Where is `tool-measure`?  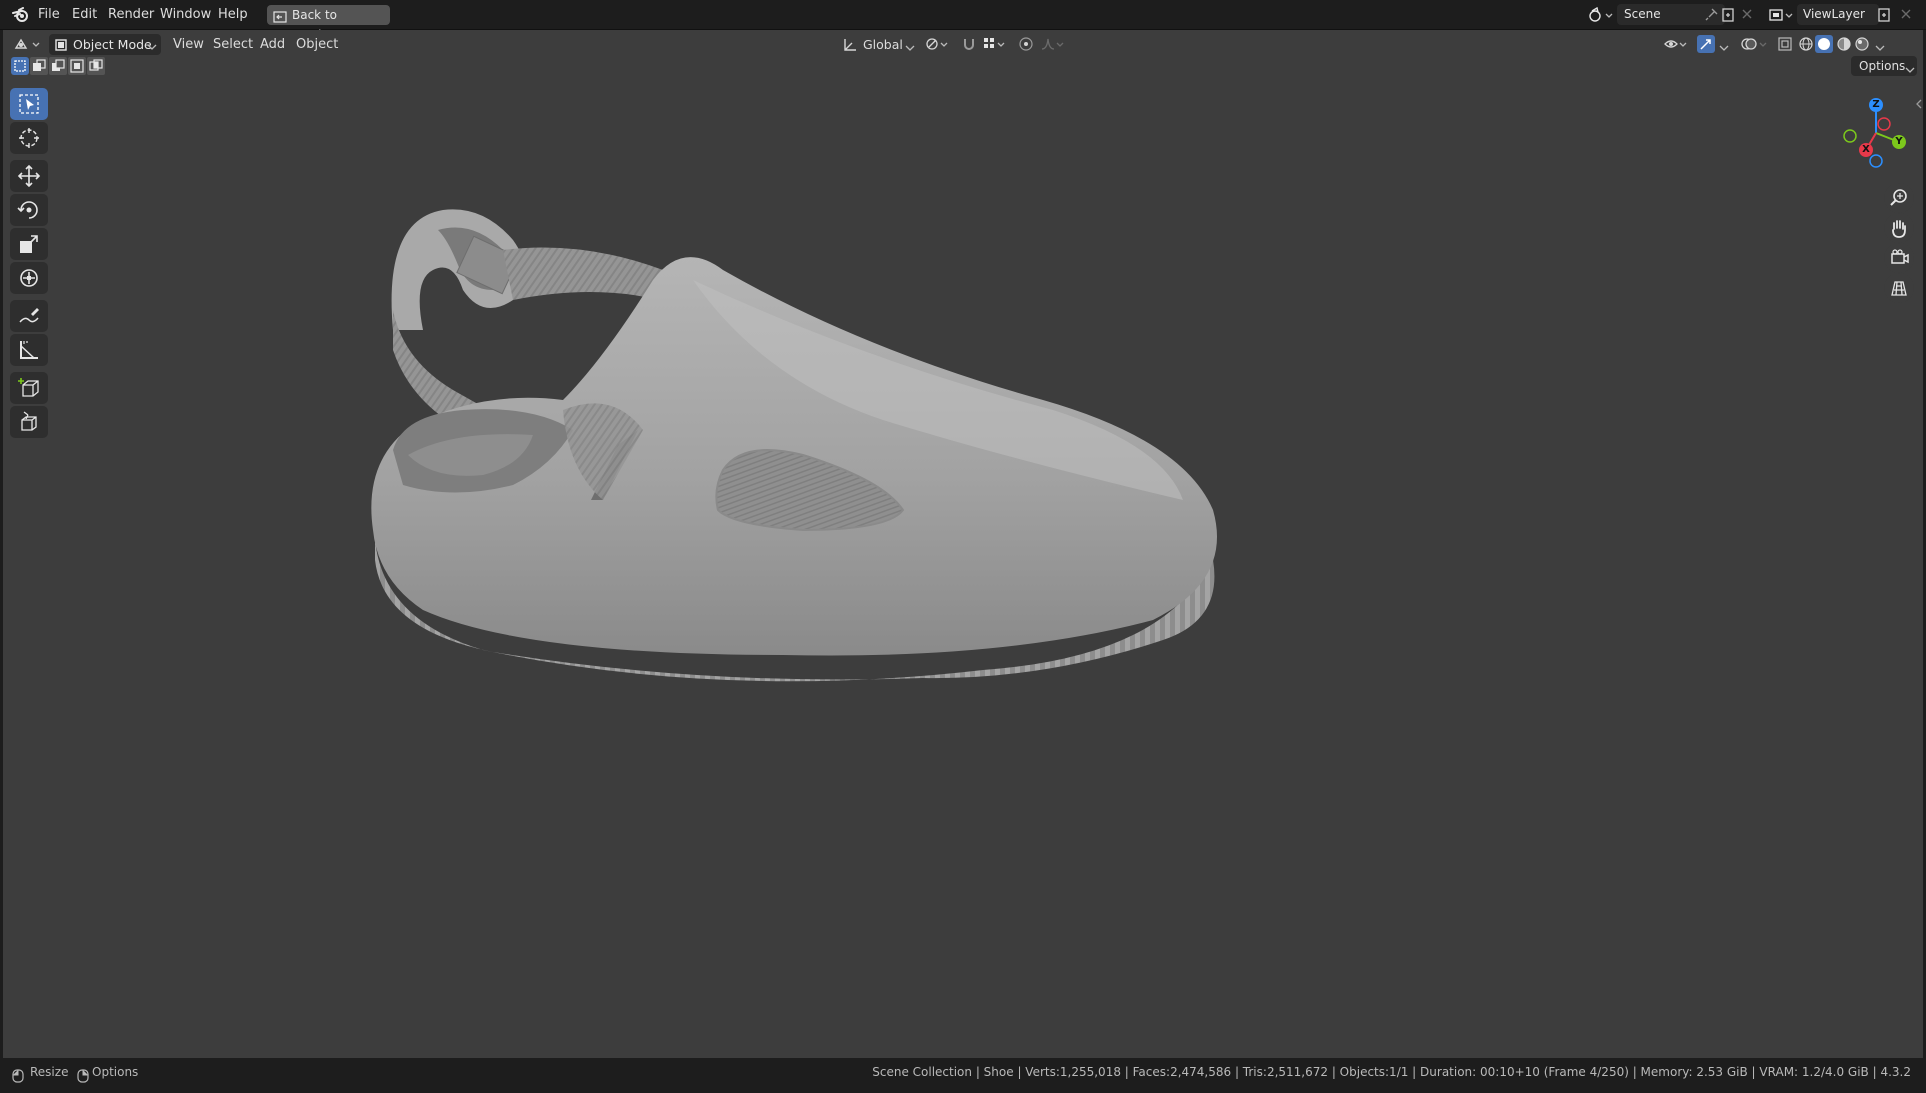 tool-measure is located at coordinates (29, 350).